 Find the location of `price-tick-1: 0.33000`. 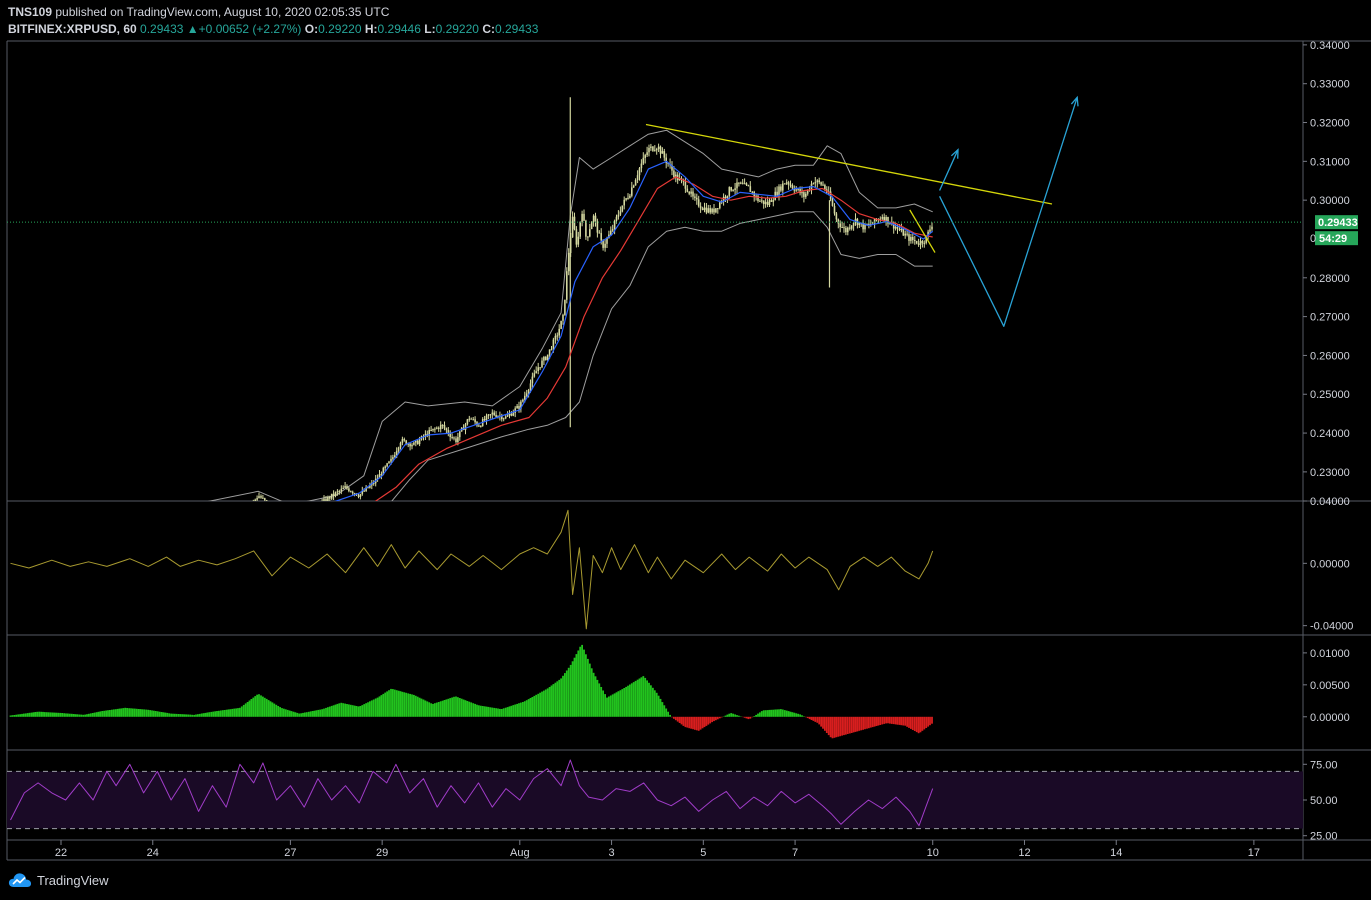

price-tick-1: 0.33000 is located at coordinates (1330, 85).